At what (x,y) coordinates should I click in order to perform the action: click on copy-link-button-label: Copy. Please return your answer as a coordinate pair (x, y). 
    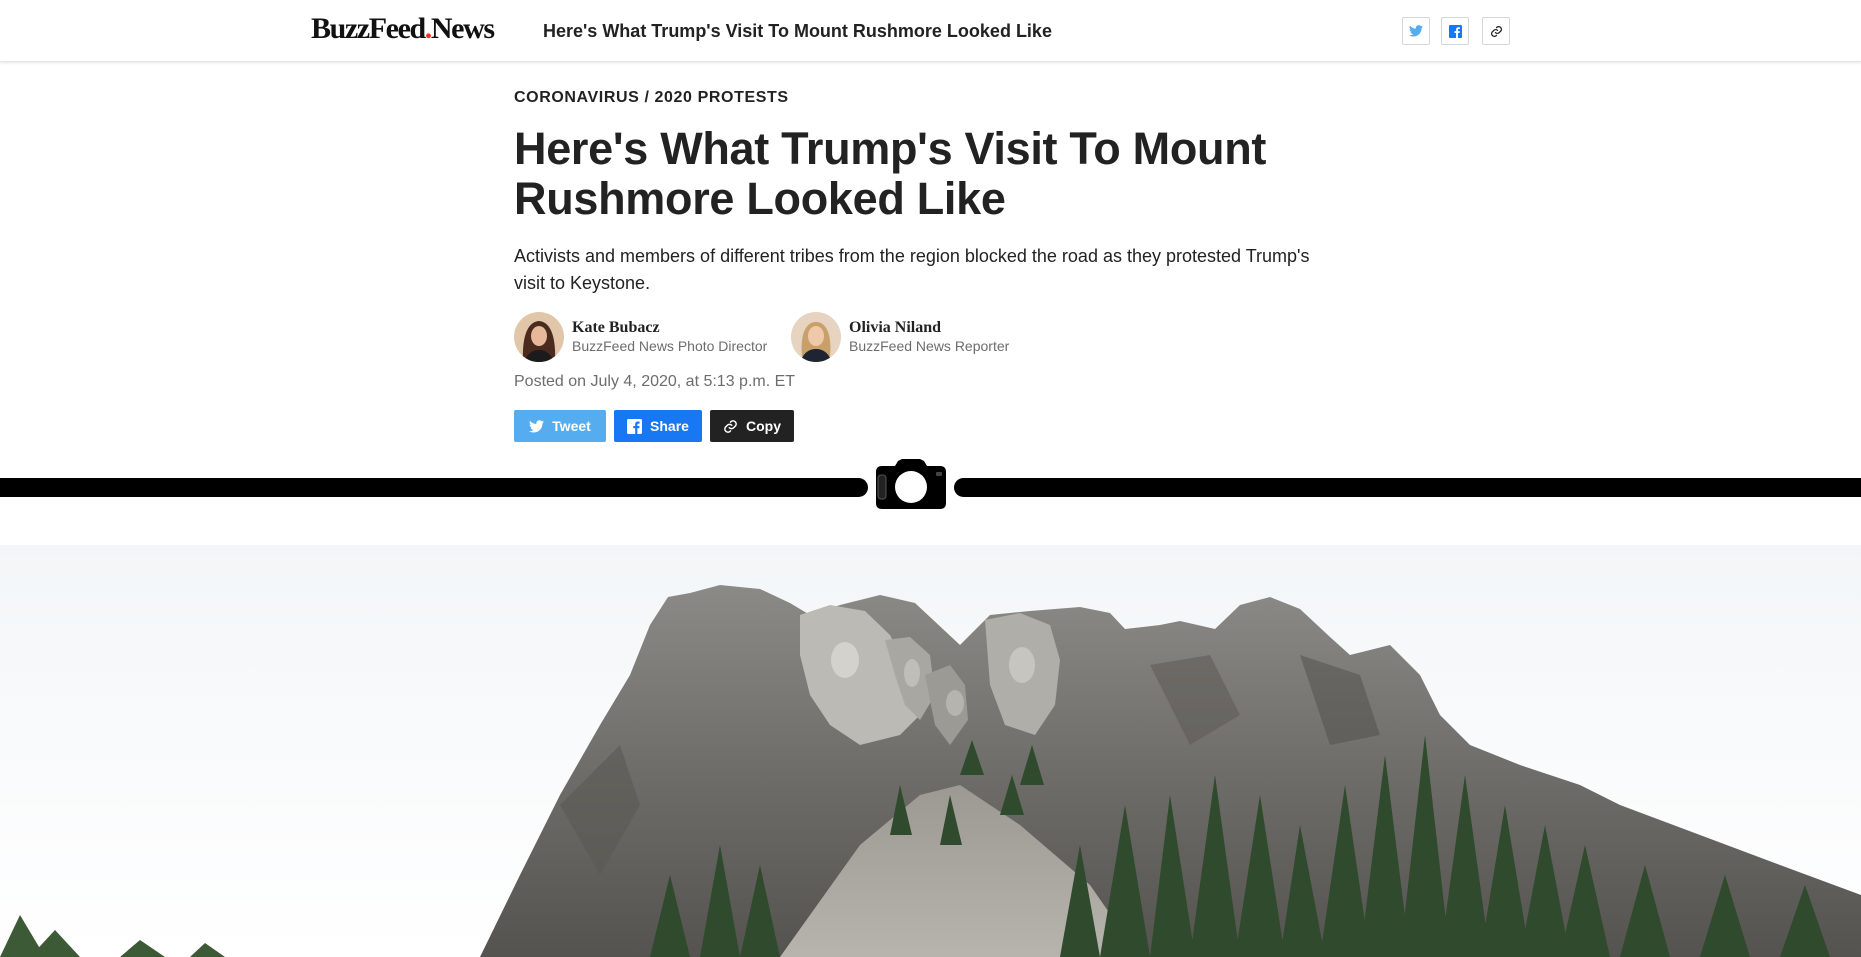
    Looking at the image, I should click on (763, 426).